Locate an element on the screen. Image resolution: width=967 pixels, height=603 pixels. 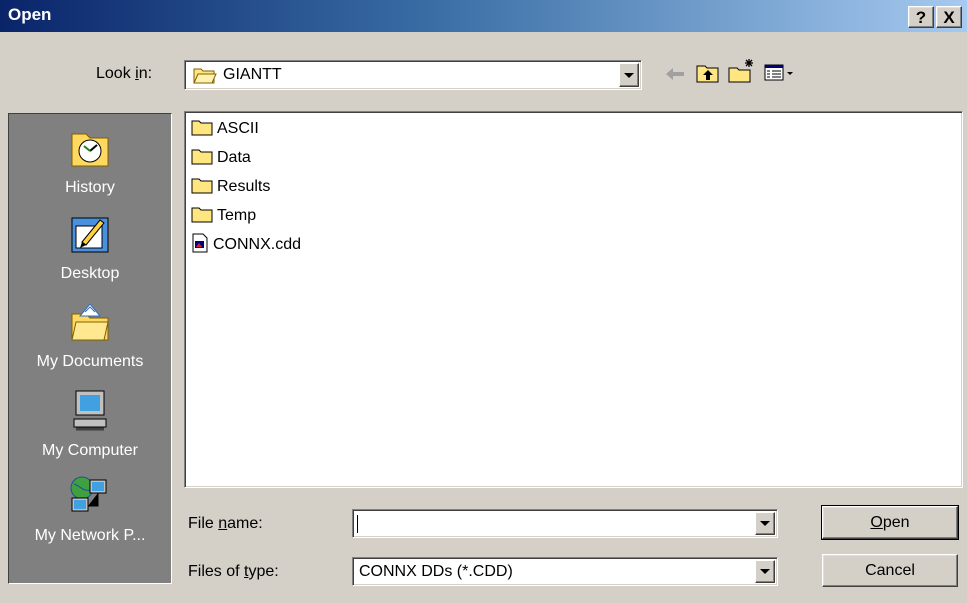
create-new-folder-button is located at coordinates (742, 73).